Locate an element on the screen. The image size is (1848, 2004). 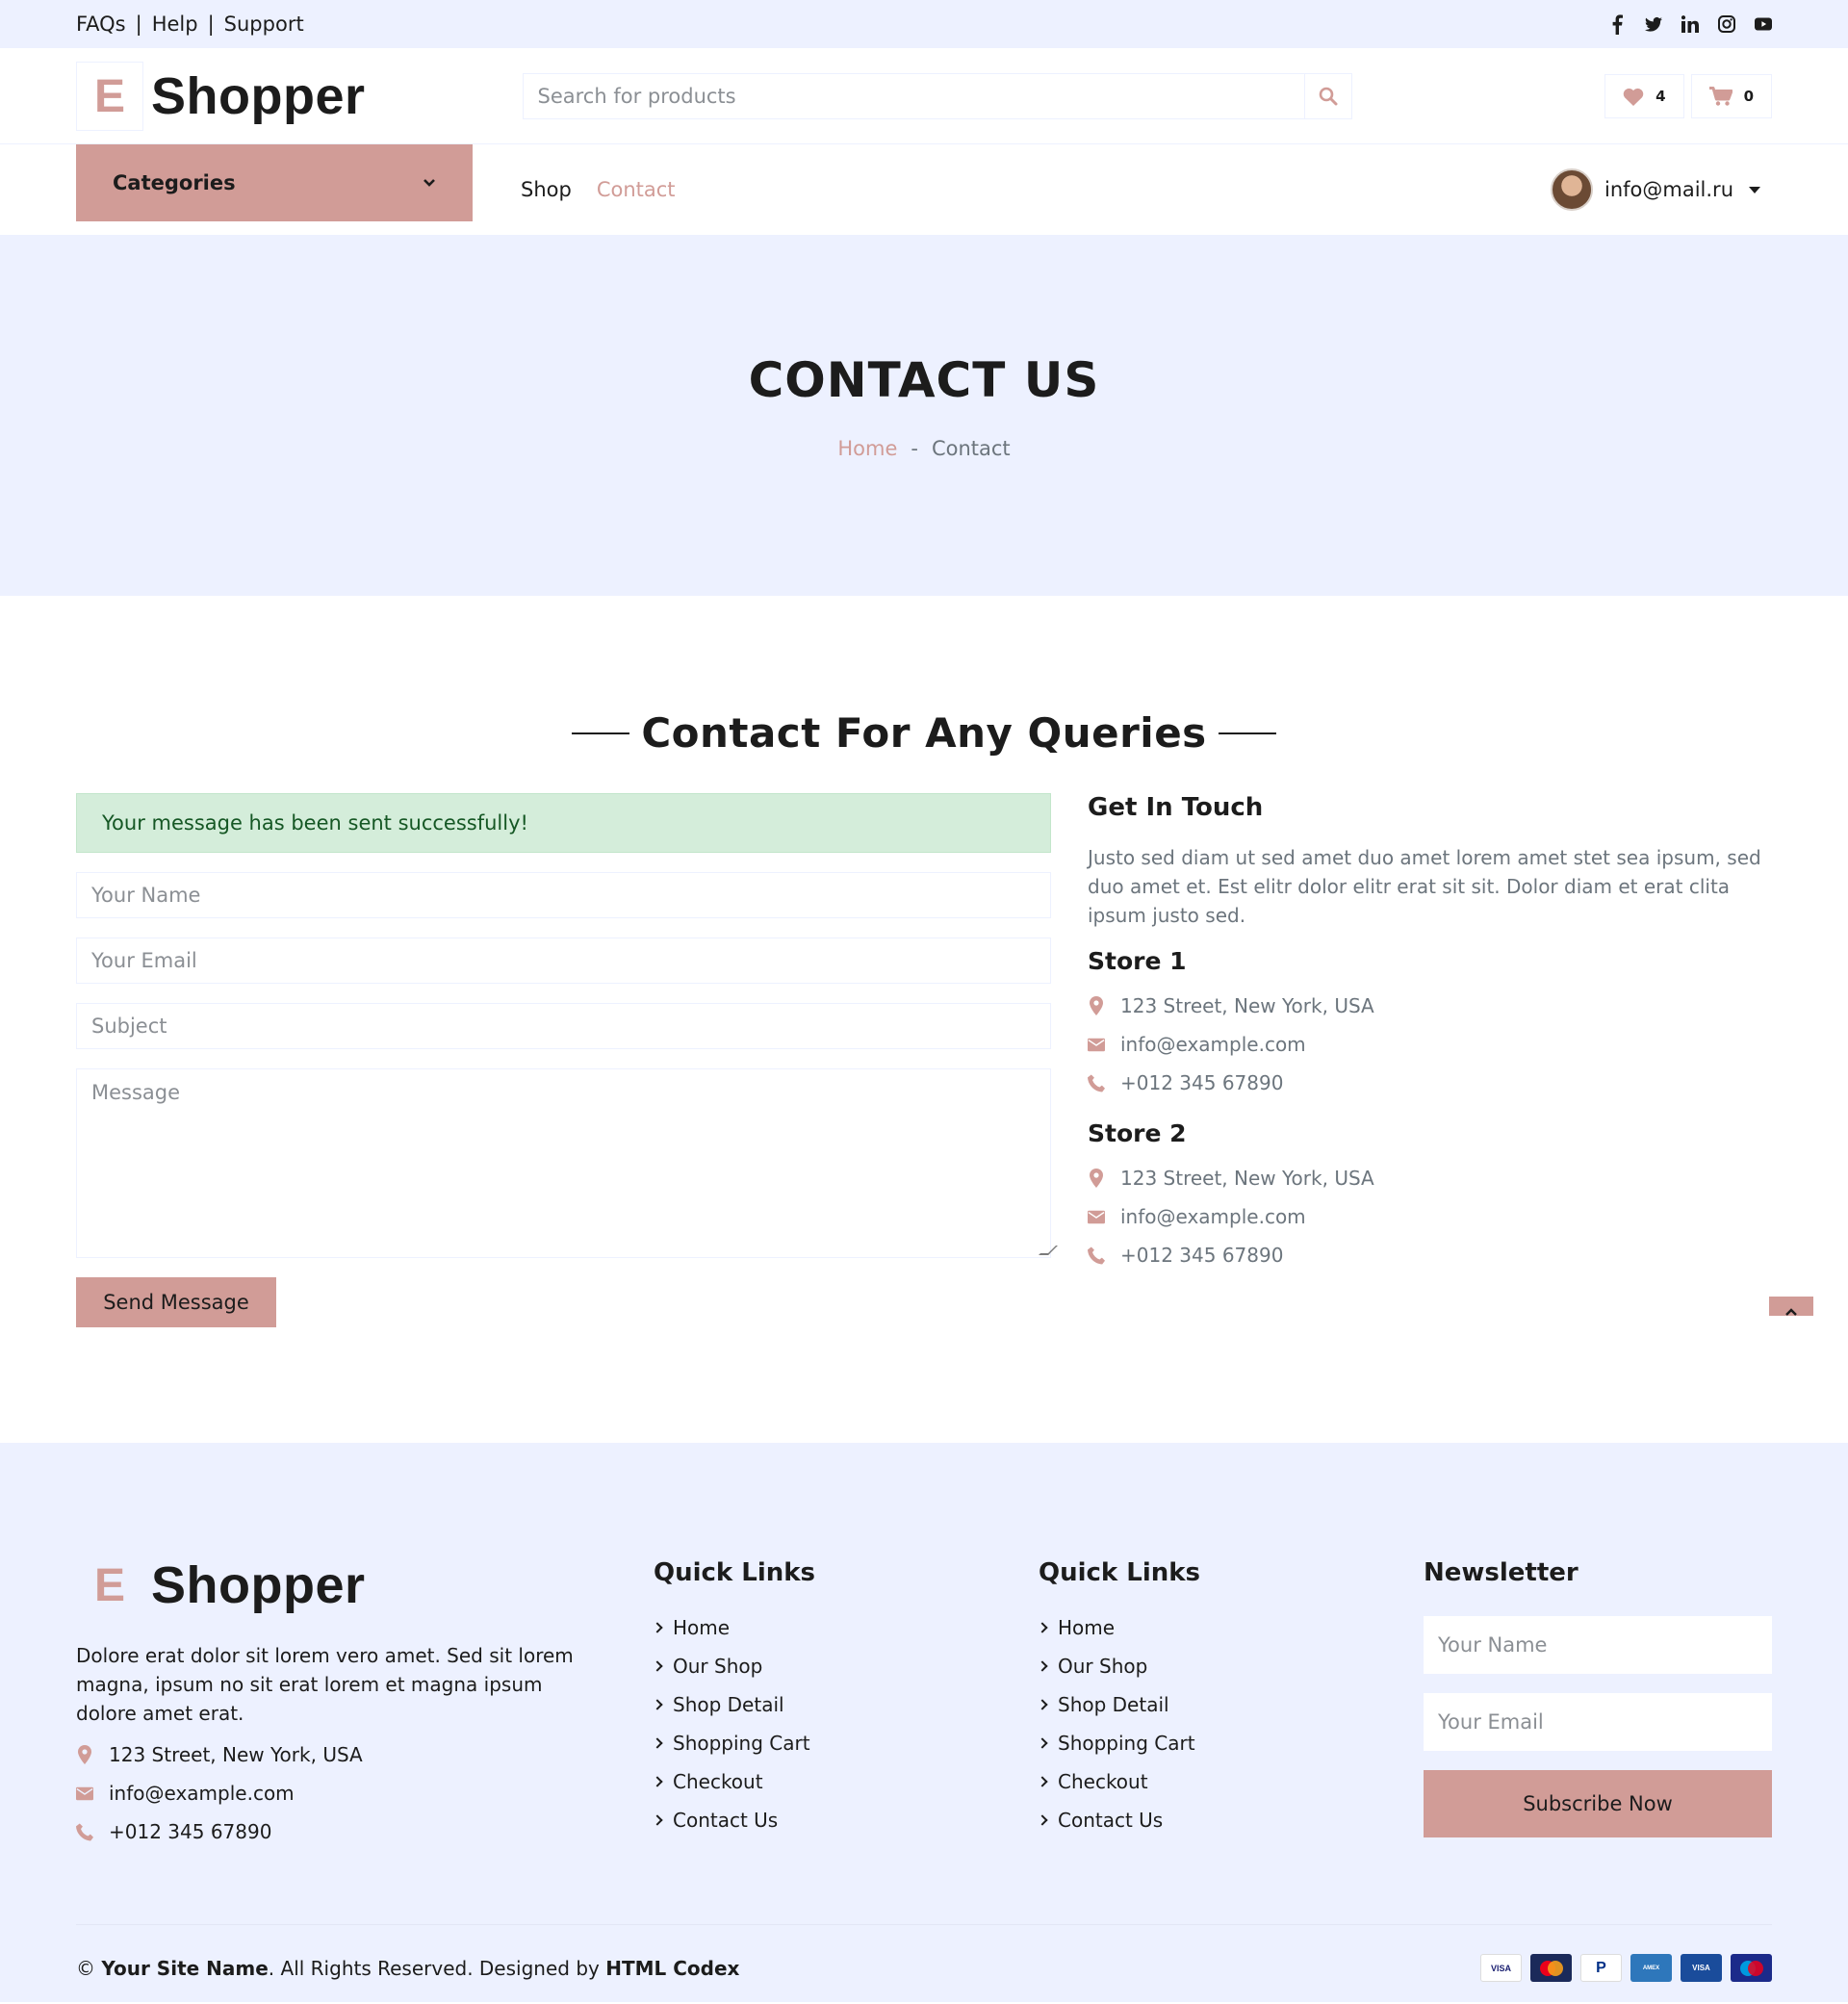
wishlist-button: 4 is located at coordinates (1644, 96).